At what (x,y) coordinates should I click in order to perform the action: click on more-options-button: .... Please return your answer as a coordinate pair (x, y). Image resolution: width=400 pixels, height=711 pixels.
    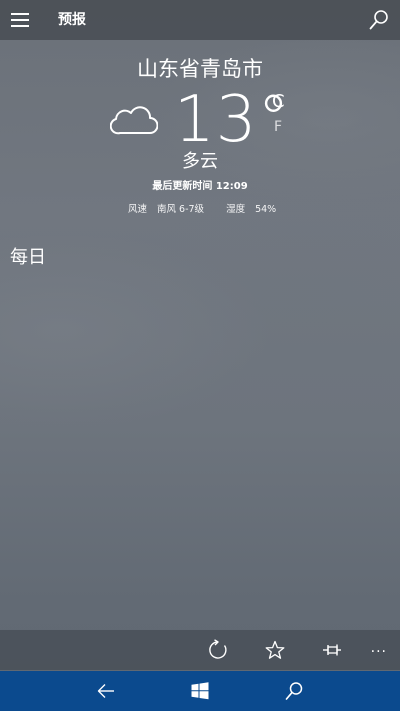
    Looking at the image, I should click on (379, 648).